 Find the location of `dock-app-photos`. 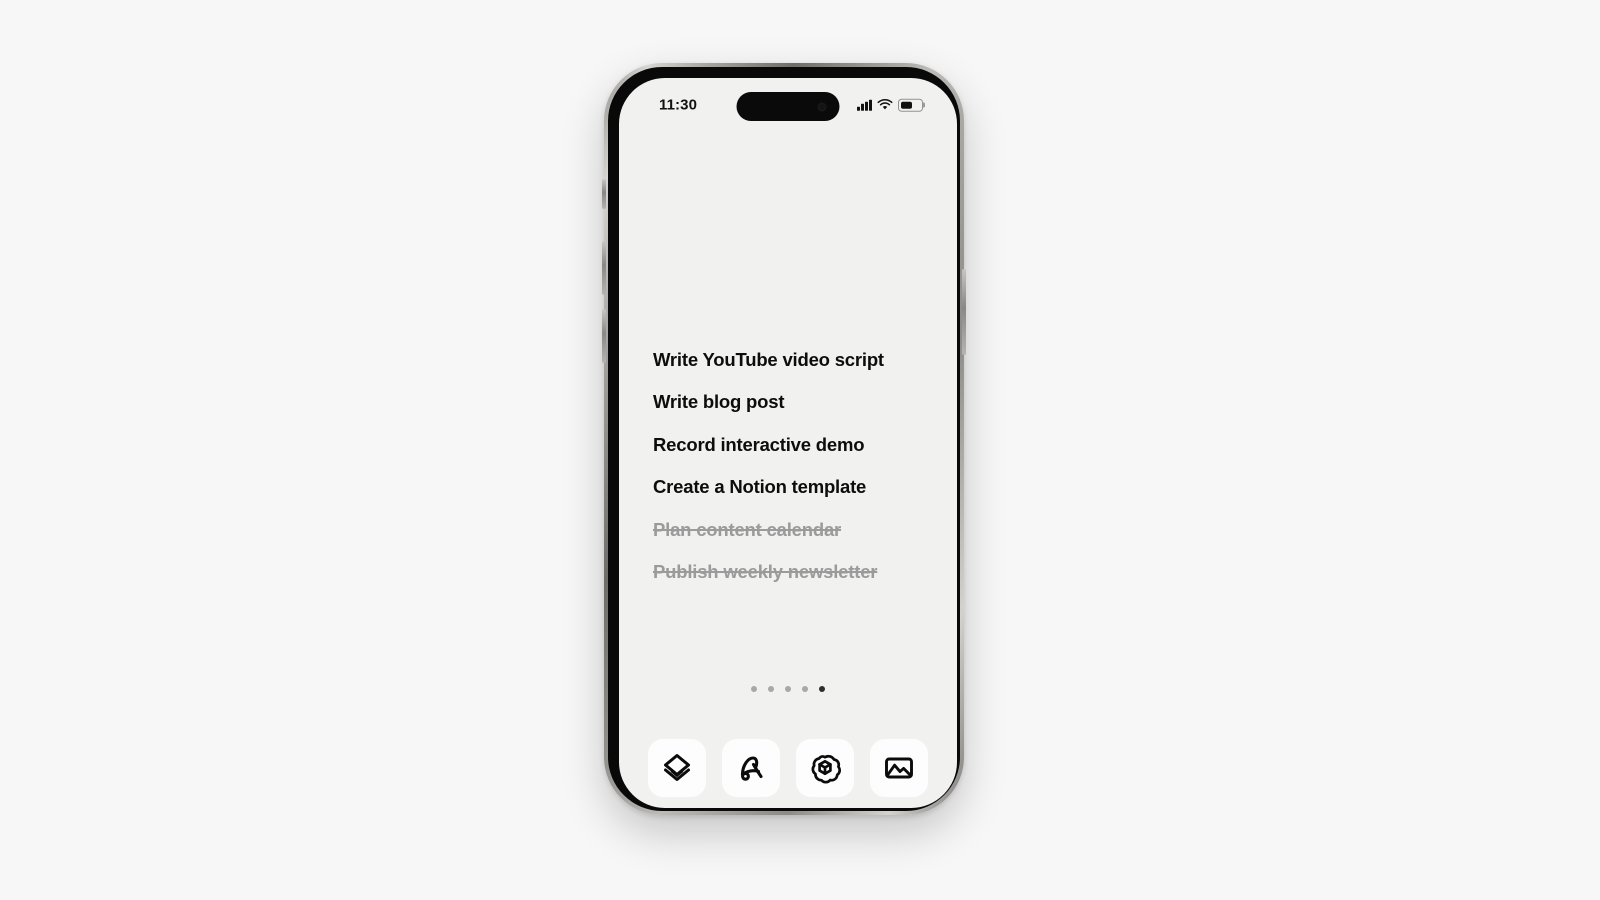

dock-app-photos is located at coordinates (899, 768).